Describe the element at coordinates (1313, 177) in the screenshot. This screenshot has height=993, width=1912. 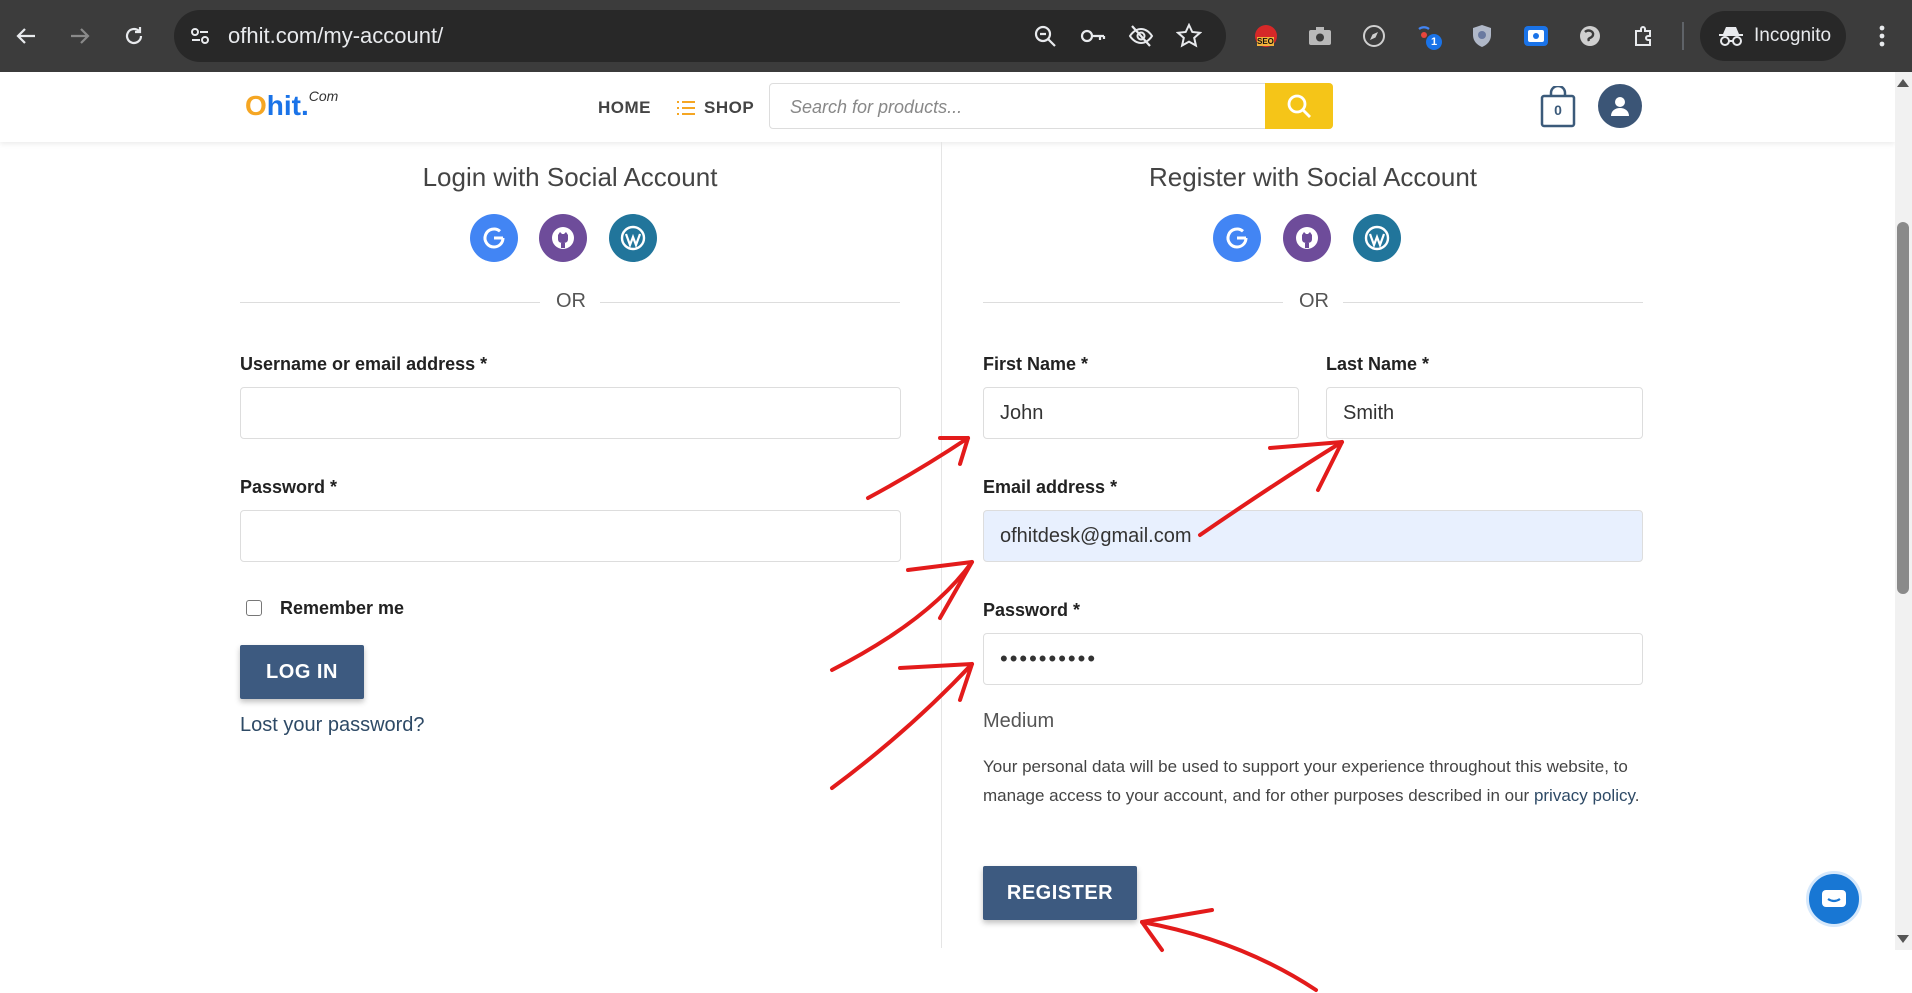
I see `register-title: Register with Social Account` at that location.